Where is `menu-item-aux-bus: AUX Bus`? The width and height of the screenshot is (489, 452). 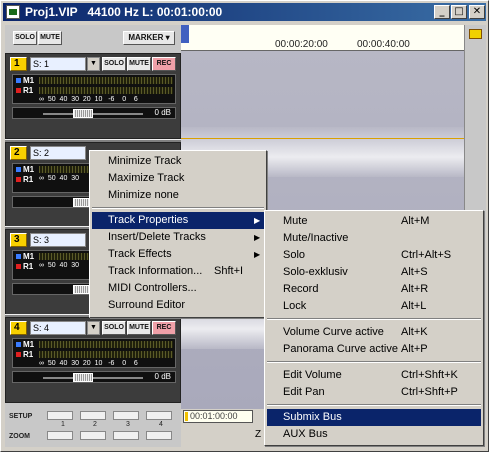
menu-item-aux-bus: AUX Bus is located at coordinates (374, 434).